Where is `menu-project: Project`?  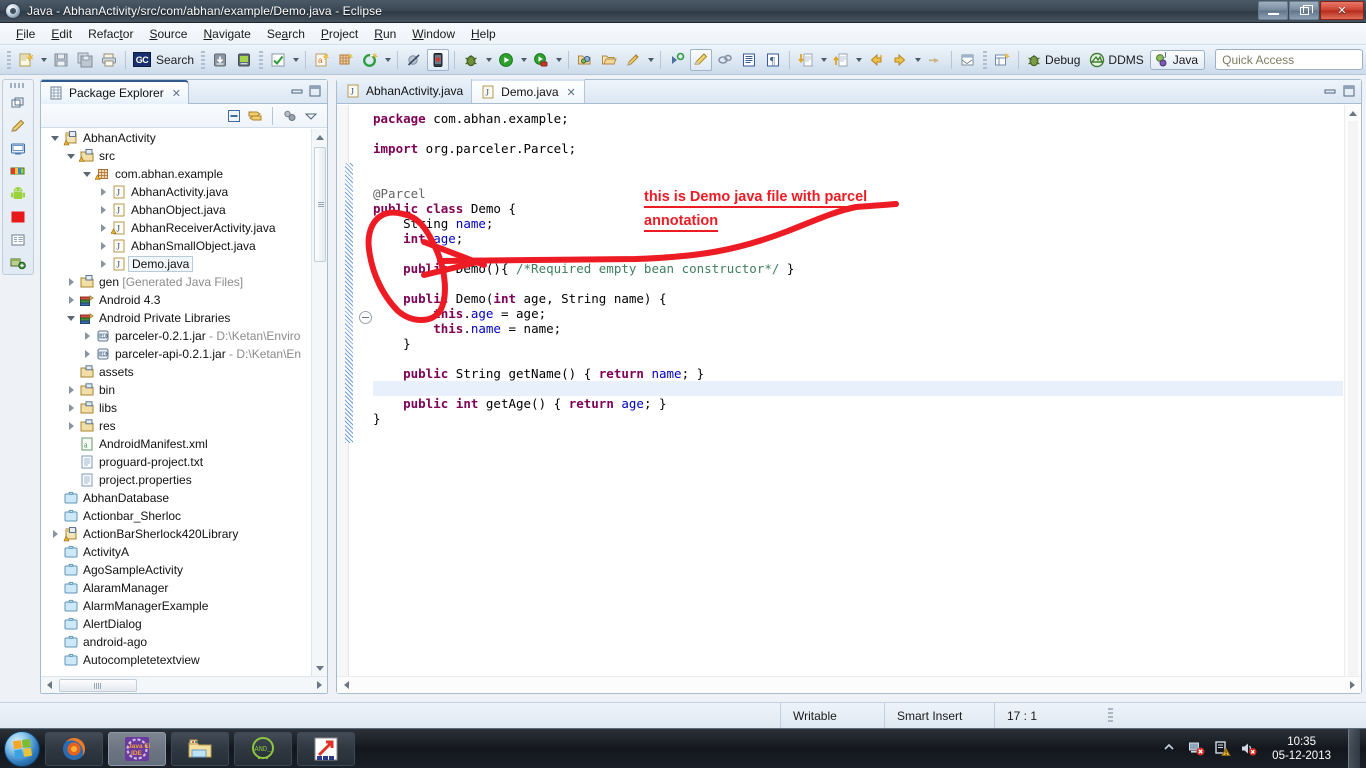
menu-project: Project is located at coordinates (339, 34).